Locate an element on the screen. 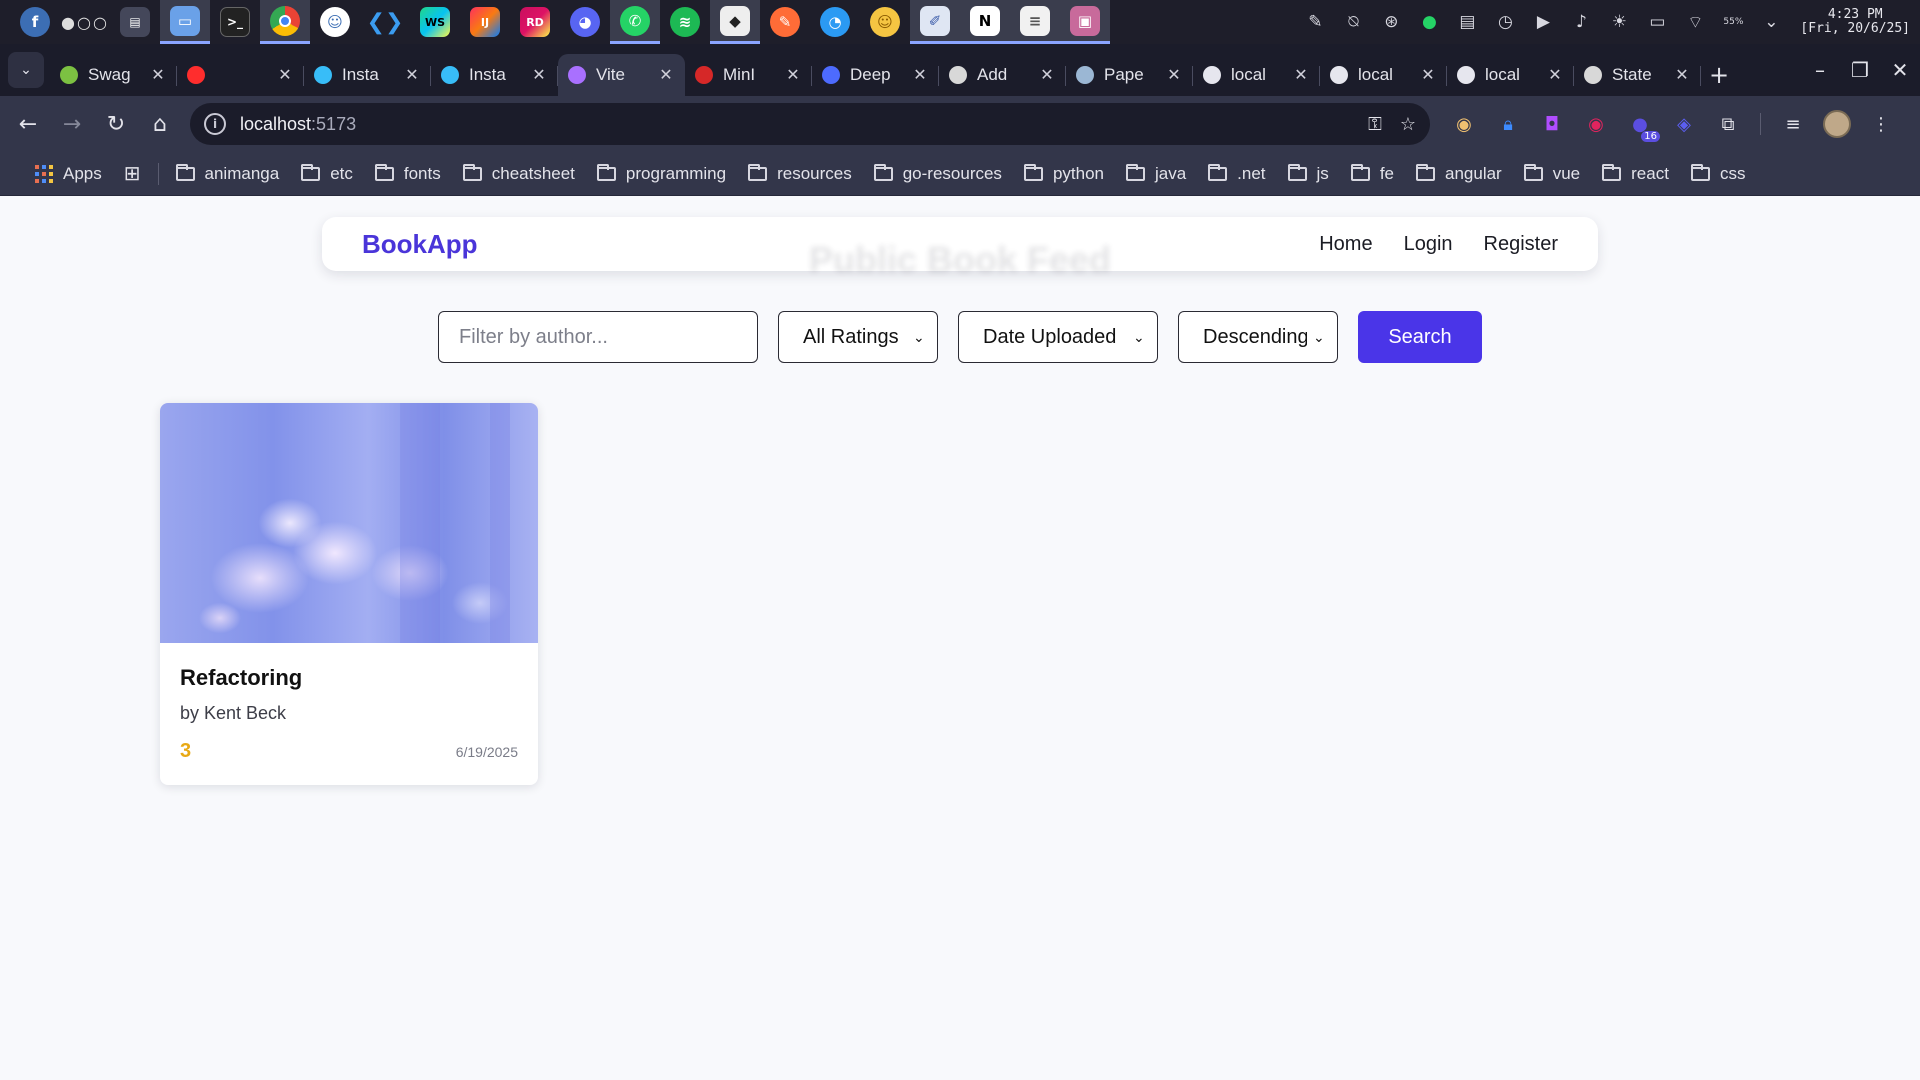 The image size is (1920, 1080). site-info-icon: i is located at coordinates (215, 124).